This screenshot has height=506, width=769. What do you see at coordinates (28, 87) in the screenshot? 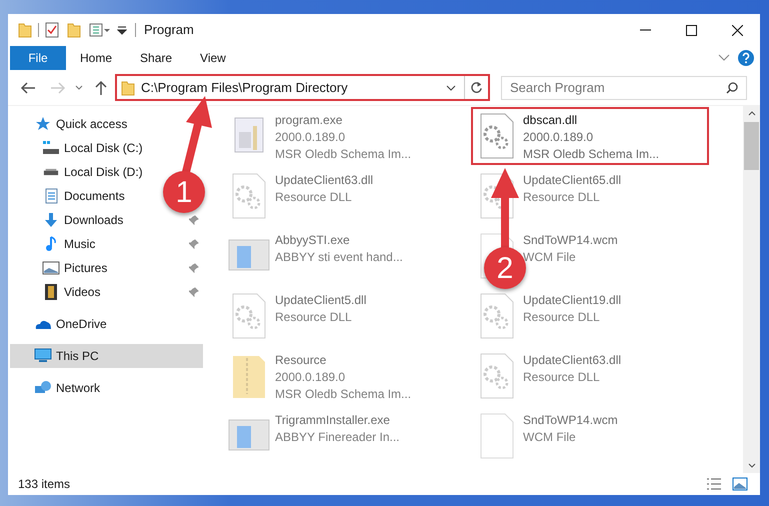
I see `back-arrow-icon` at bounding box center [28, 87].